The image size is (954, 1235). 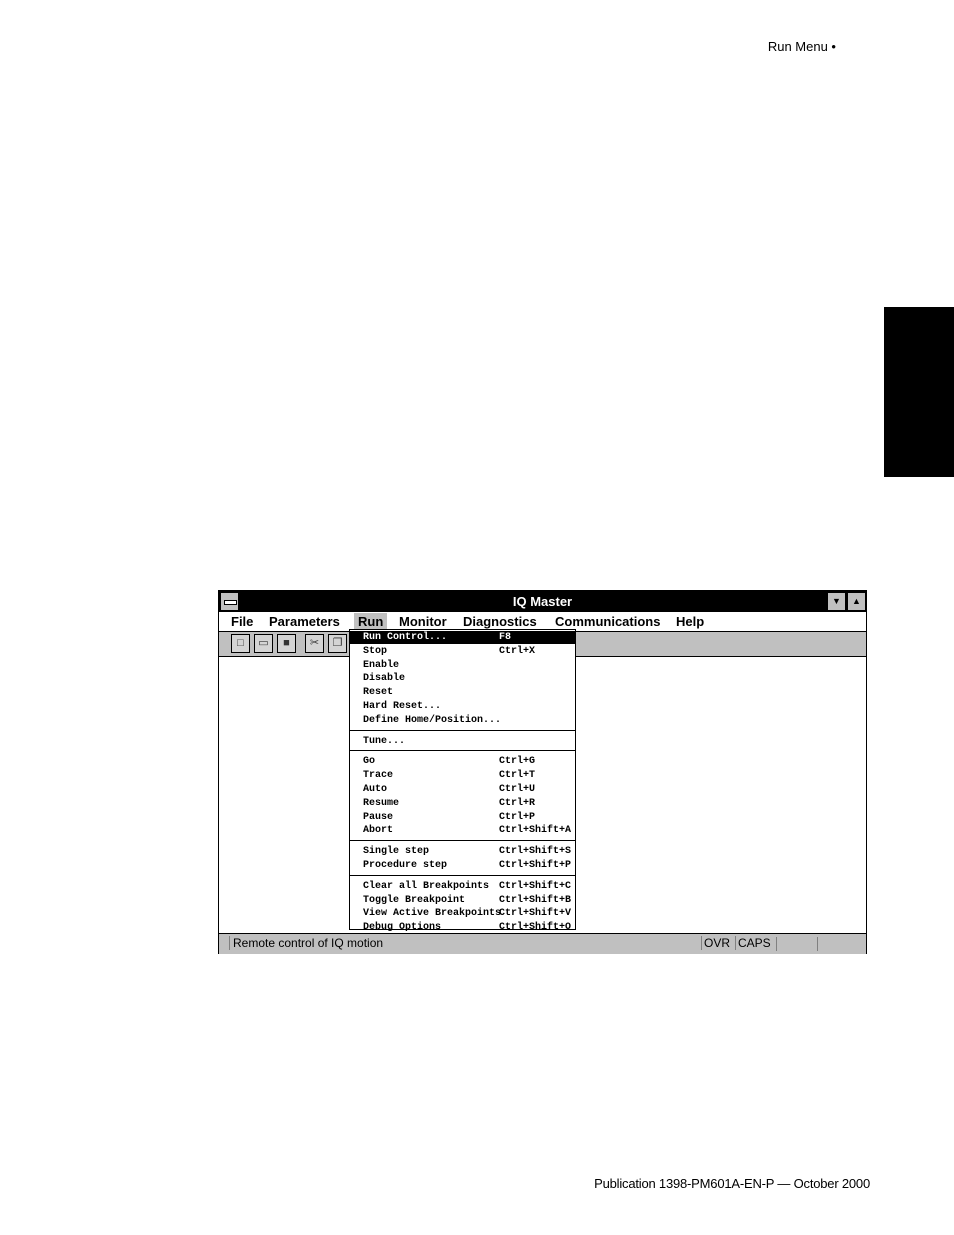 I want to click on run-menu-item-label: Disable, so click(x=384, y=678).